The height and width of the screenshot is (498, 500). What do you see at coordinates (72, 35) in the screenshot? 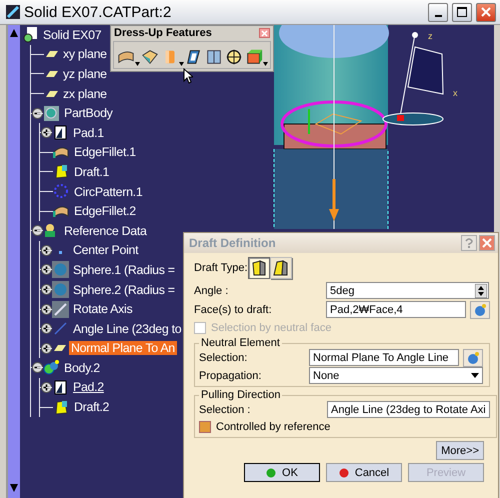
I see `tree-item: Solid EX07` at bounding box center [72, 35].